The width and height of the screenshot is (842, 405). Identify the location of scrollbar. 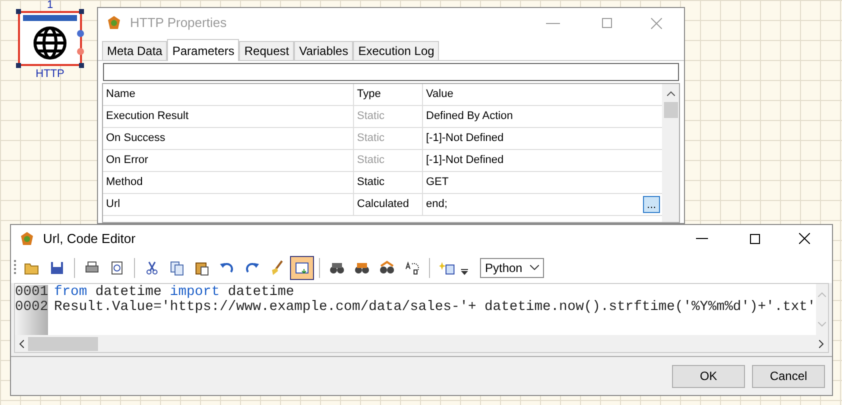
(670, 153).